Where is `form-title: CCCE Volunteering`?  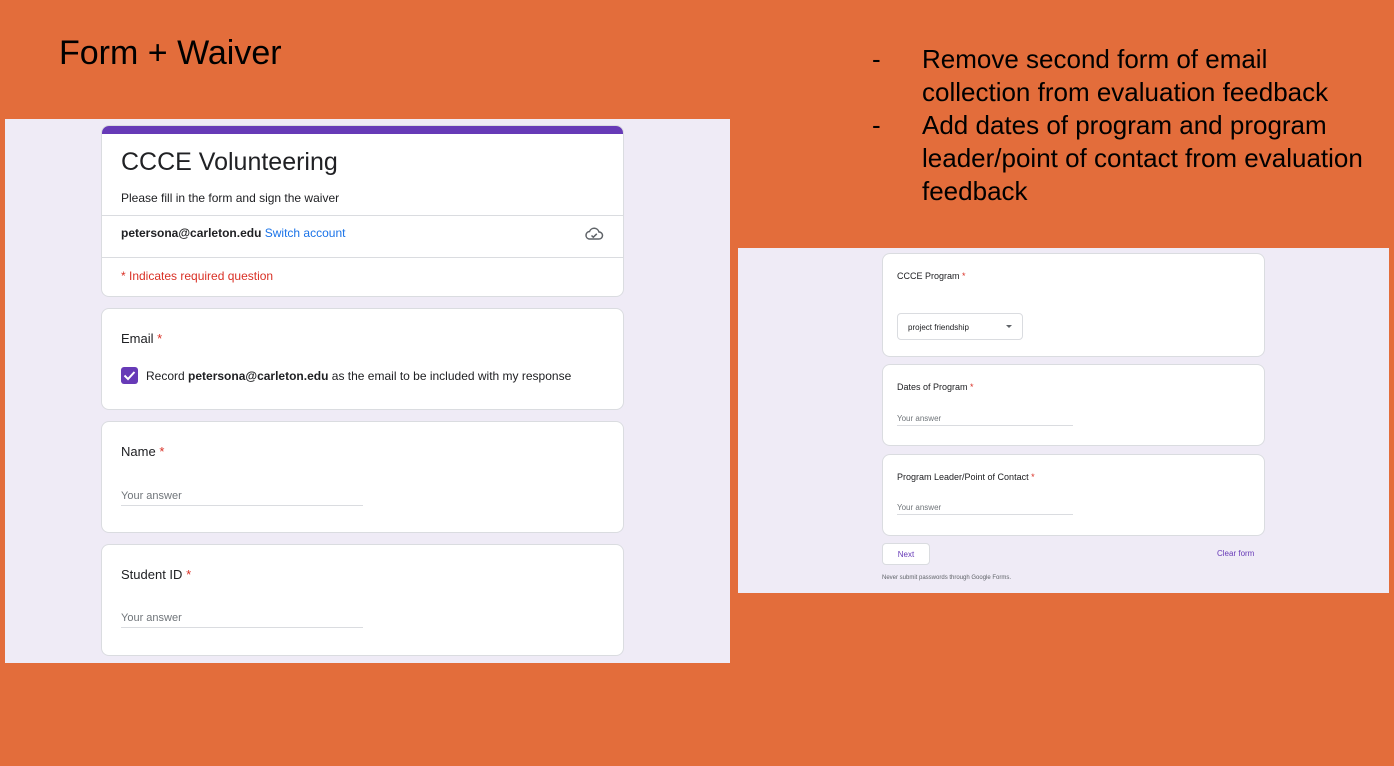 form-title: CCCE Volunteering is located at coordinates (229, 162).